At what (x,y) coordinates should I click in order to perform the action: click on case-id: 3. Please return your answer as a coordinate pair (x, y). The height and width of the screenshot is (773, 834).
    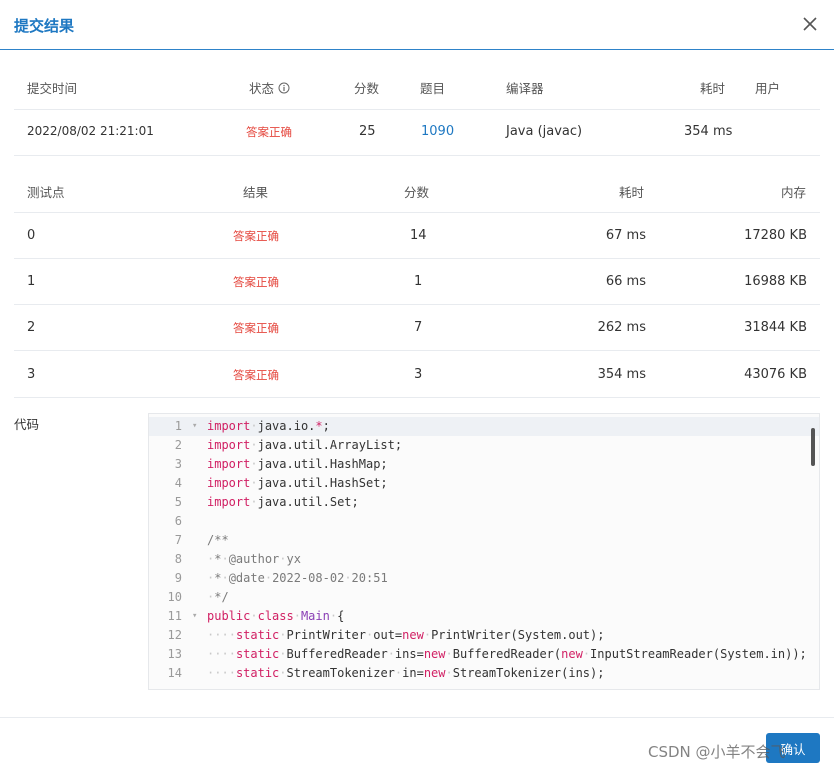
    Looking at the image, I should click on (31, 374).